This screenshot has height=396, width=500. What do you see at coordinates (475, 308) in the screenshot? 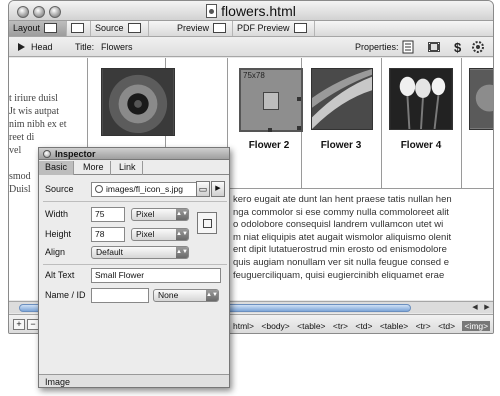
I see `scroll-left-arrow-icon: ◀` at bounding box center [475, 308].